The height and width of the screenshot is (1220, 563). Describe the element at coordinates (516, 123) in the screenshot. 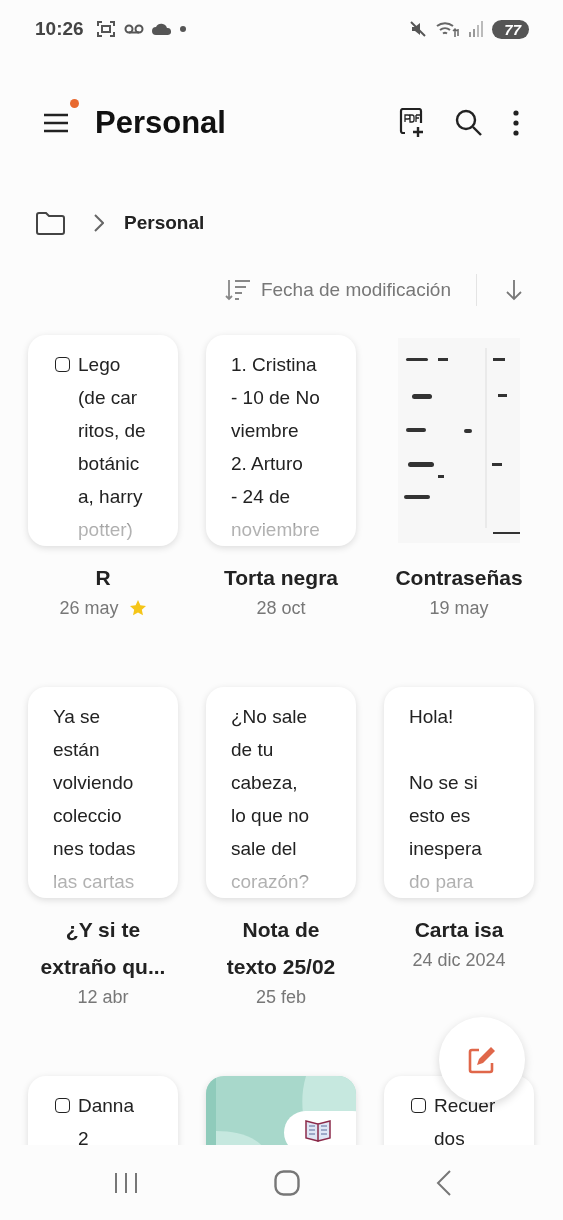

I see `more-options-icon` at that location.